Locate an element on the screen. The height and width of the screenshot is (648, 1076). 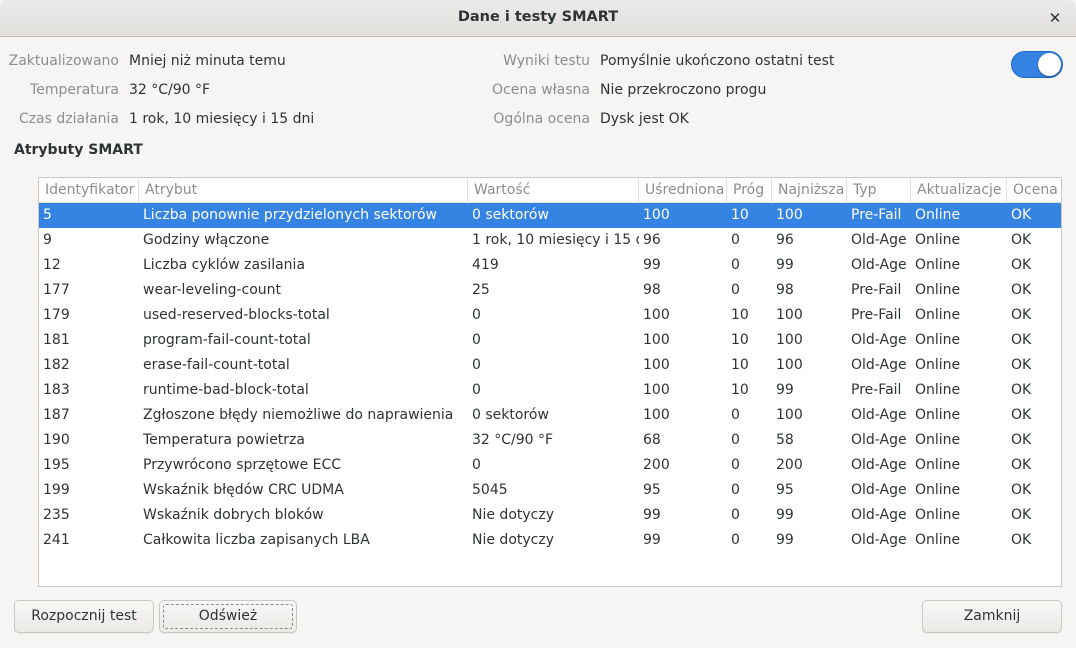
cell-worst: 98 is located at coordinates (785, 290).